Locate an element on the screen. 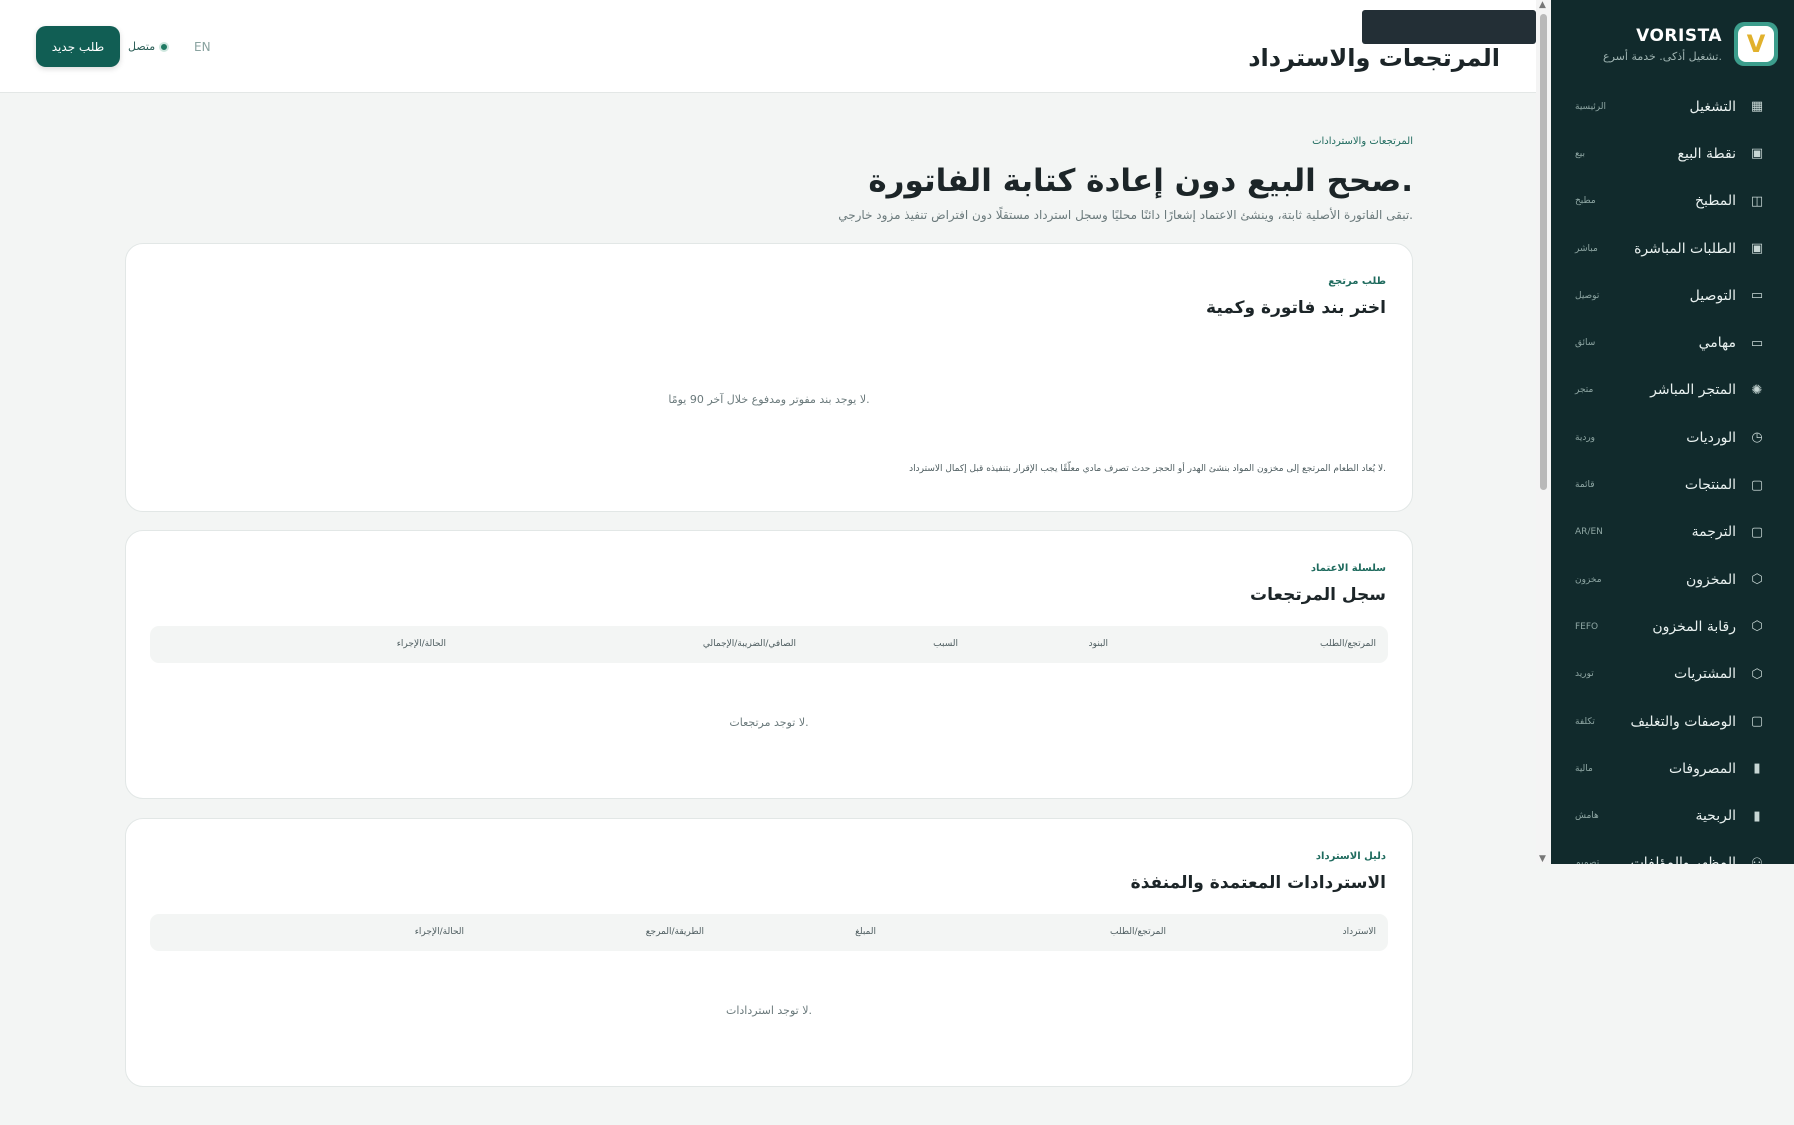 This screenshot has width=1794, height=1125. sidebar-item: ◫ المطبخ مطبخ is located at coordinates (1672, 201).